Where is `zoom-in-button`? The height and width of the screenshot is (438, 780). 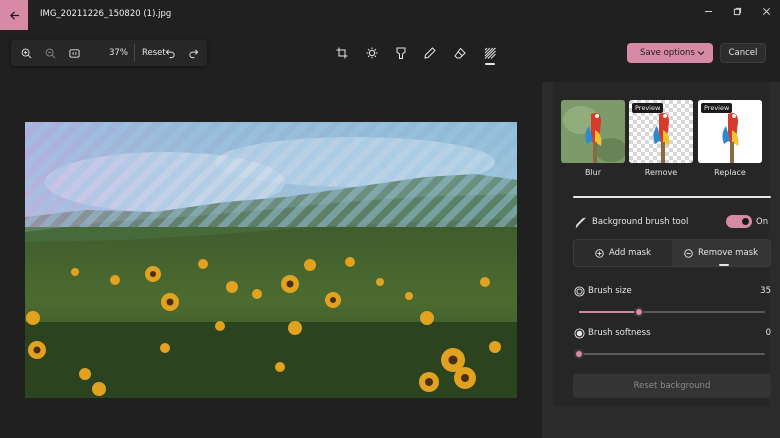 zoom-in-button is located at coordinates (26, 53).